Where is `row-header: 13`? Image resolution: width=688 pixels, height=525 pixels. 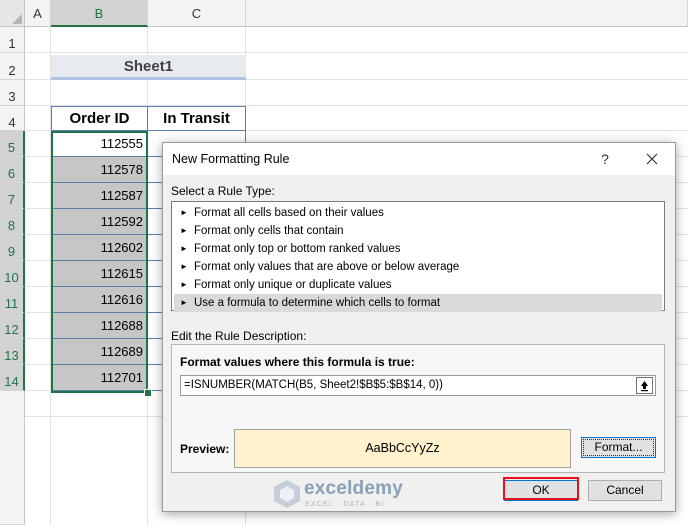 row-header: 13 is located at coordinates (12, 352).